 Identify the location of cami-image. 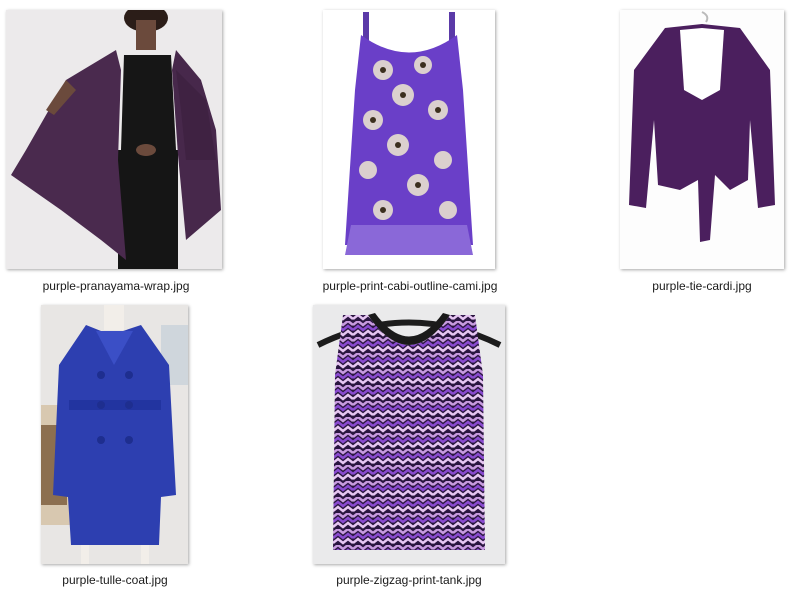
(409, 139).